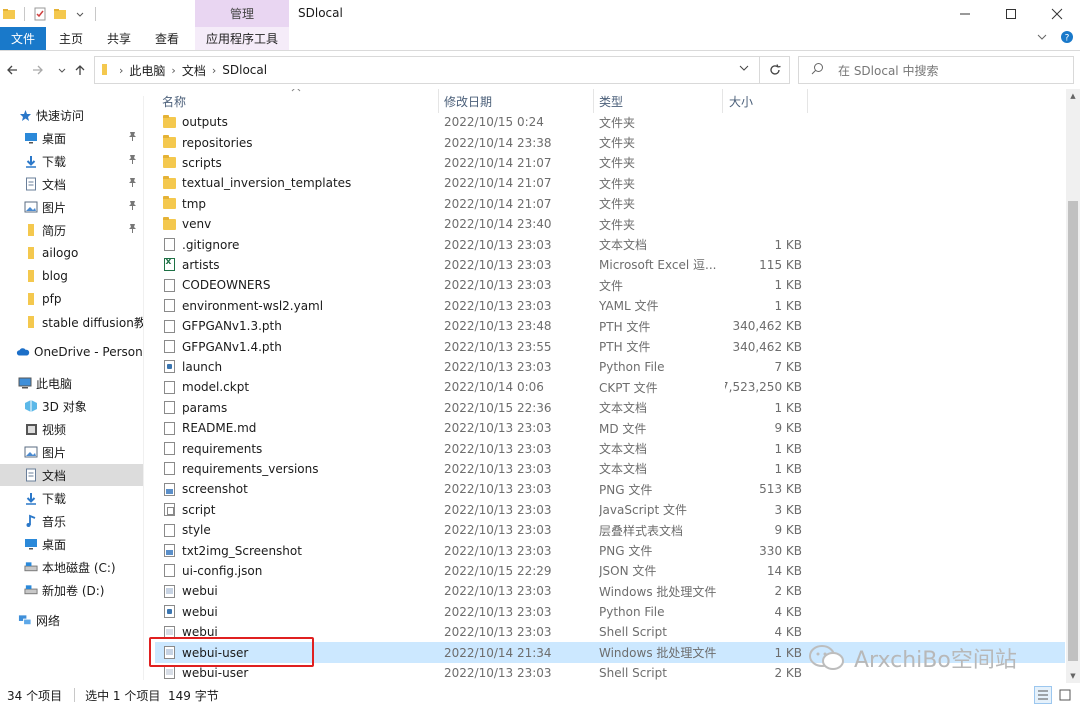  What do you see at coordinates (1043, 695) in the screenshot?
I see `details-view-button` at bounding box center [1043, 695].